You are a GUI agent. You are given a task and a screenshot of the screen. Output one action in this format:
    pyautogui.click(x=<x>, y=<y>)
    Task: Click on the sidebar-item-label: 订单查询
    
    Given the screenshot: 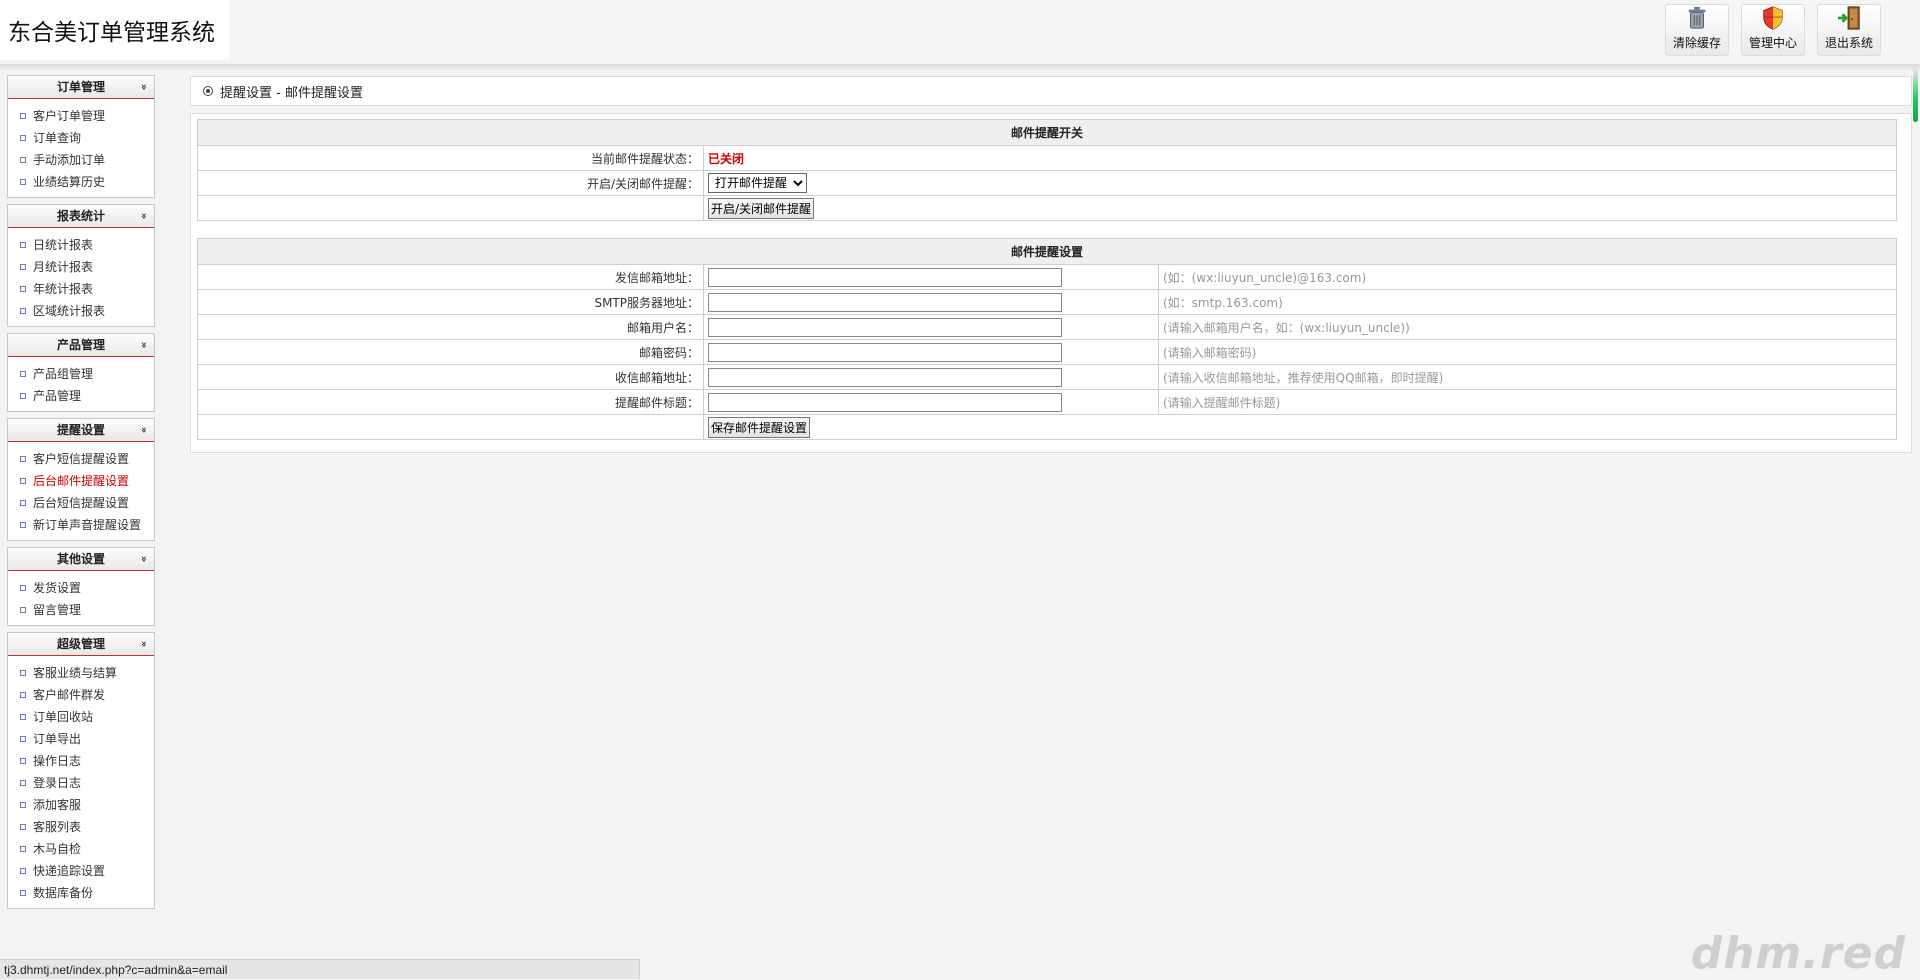 What is the action you would take?
    pyautogui.click(x=57, y=138)
    